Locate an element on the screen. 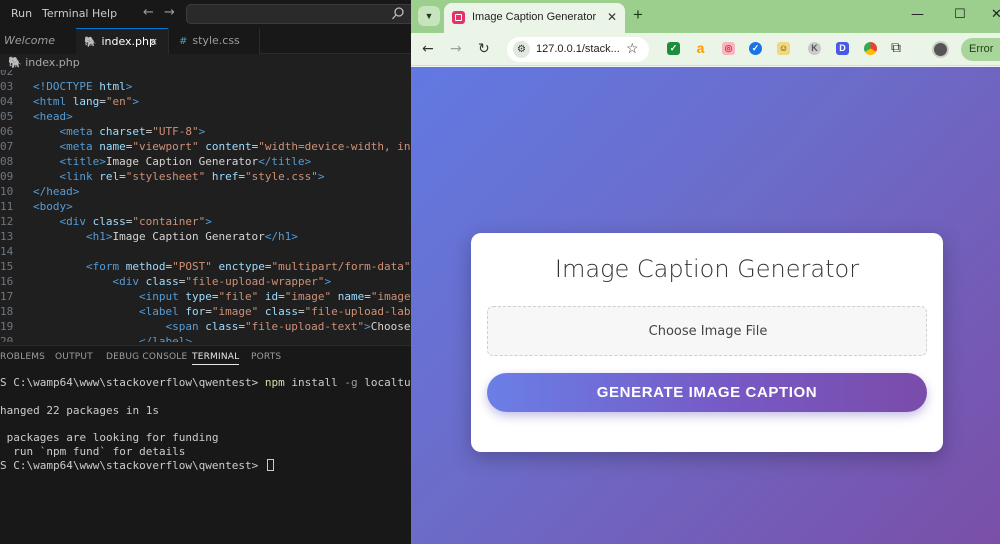  line-number: 06 is located at coordinates (7, 131).